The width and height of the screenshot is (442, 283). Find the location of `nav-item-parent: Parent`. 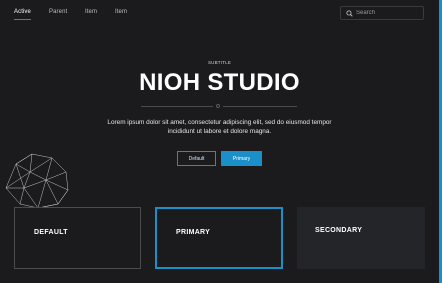

nav-item-parent: Parent is located at coordinates (58, 12).